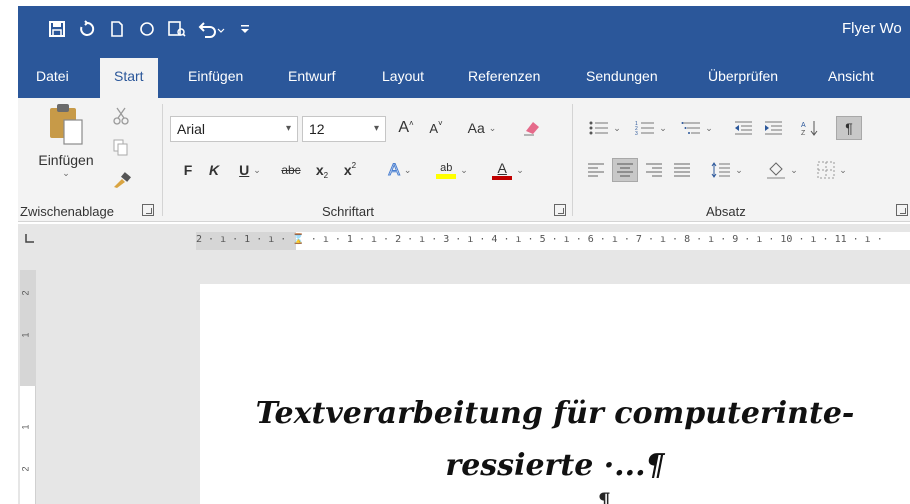 The width and height of the screenshot is (910, 504). I want to click on cut-button, so click(121, 116).